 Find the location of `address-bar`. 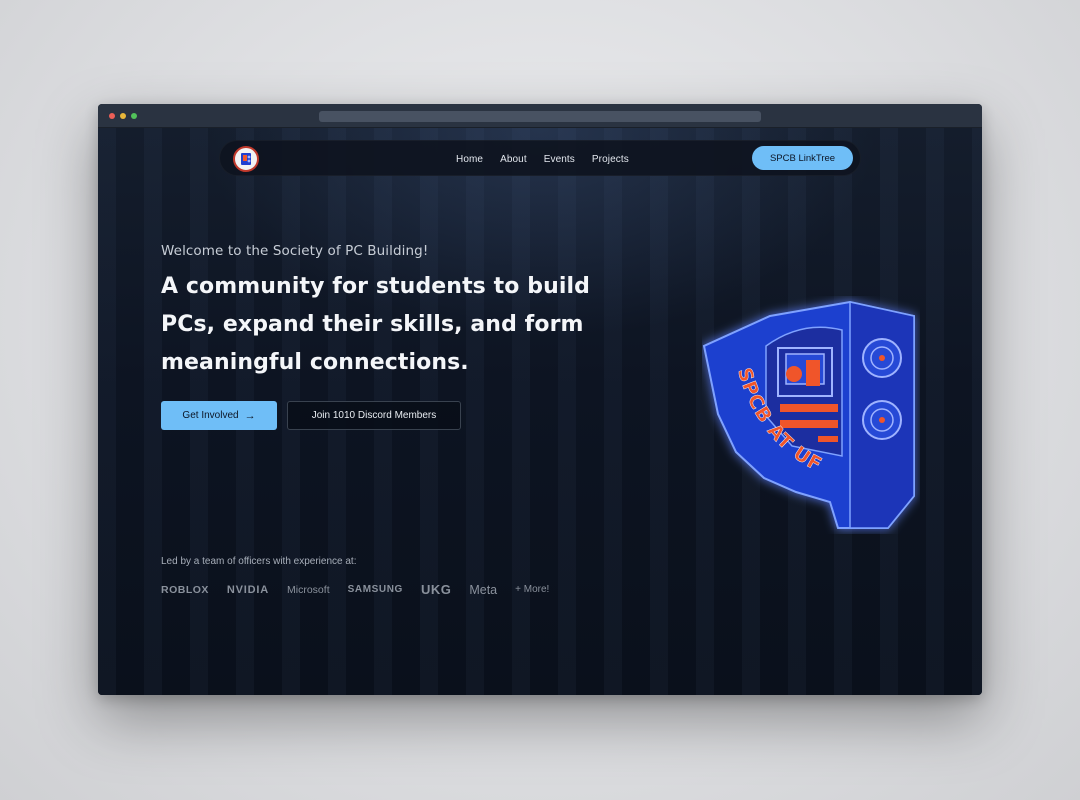

address-bar is located at coordinates (540, 116).